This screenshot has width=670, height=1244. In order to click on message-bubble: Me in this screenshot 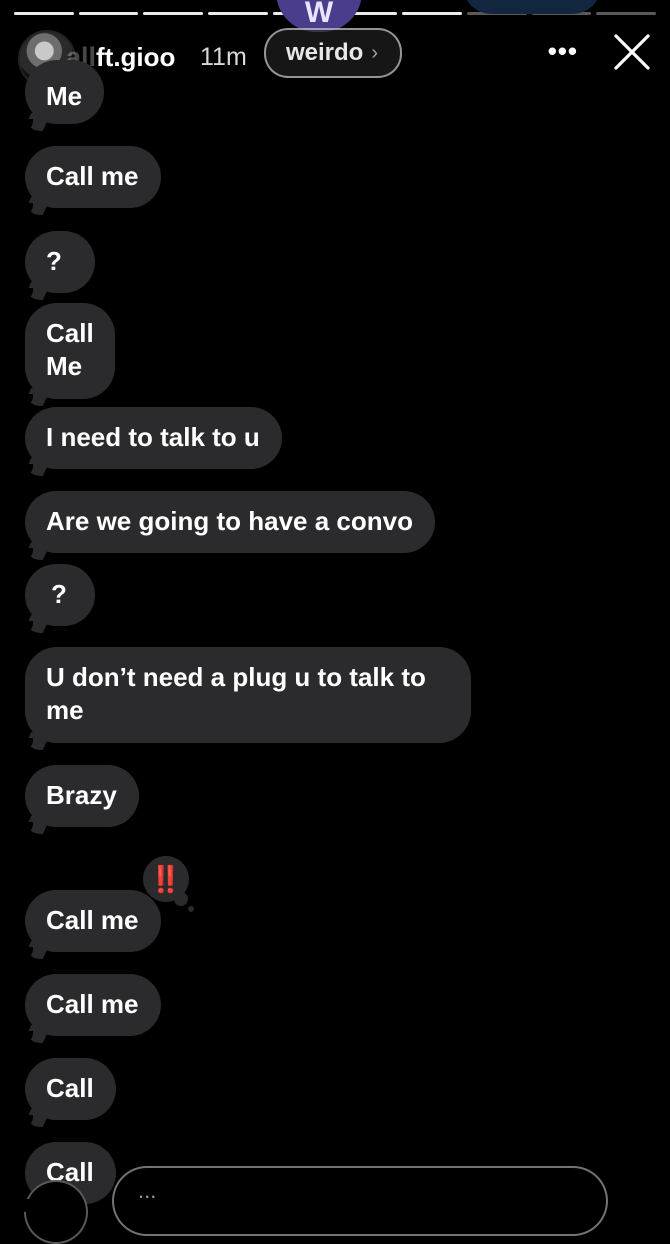, I will do `click(60, 96)`.